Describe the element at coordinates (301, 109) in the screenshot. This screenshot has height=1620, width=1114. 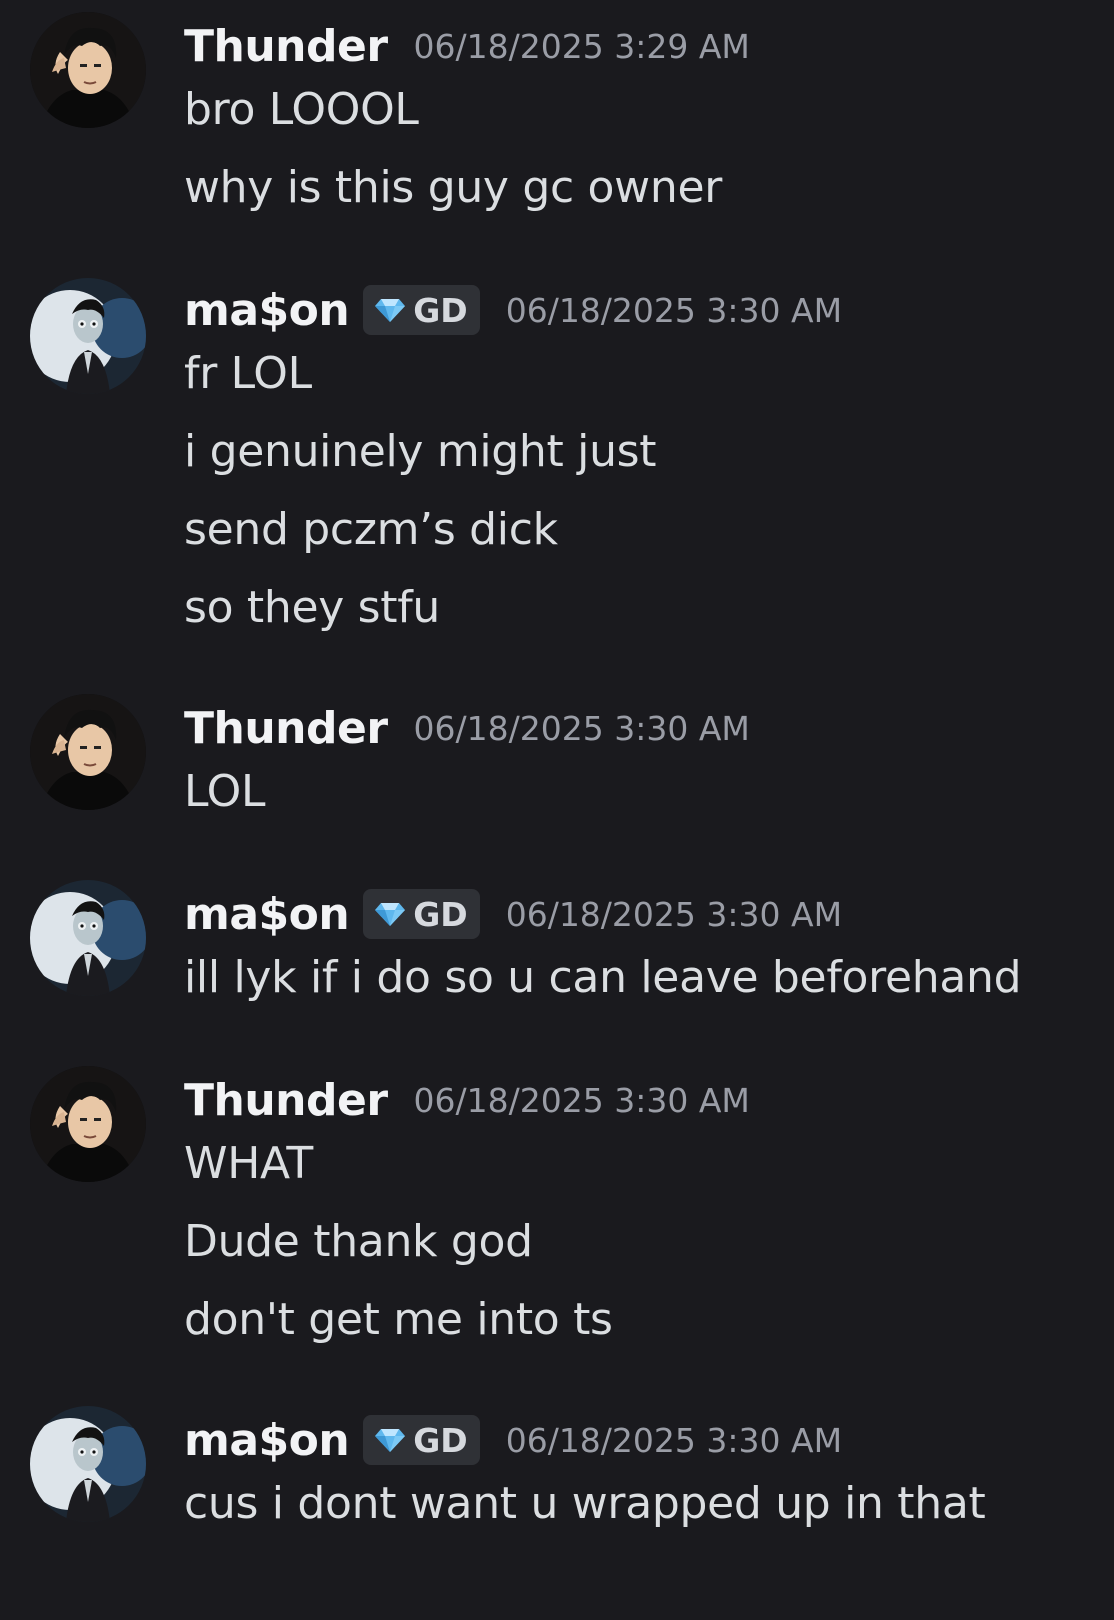
I see `message-text: bro LOOOL` at that location.